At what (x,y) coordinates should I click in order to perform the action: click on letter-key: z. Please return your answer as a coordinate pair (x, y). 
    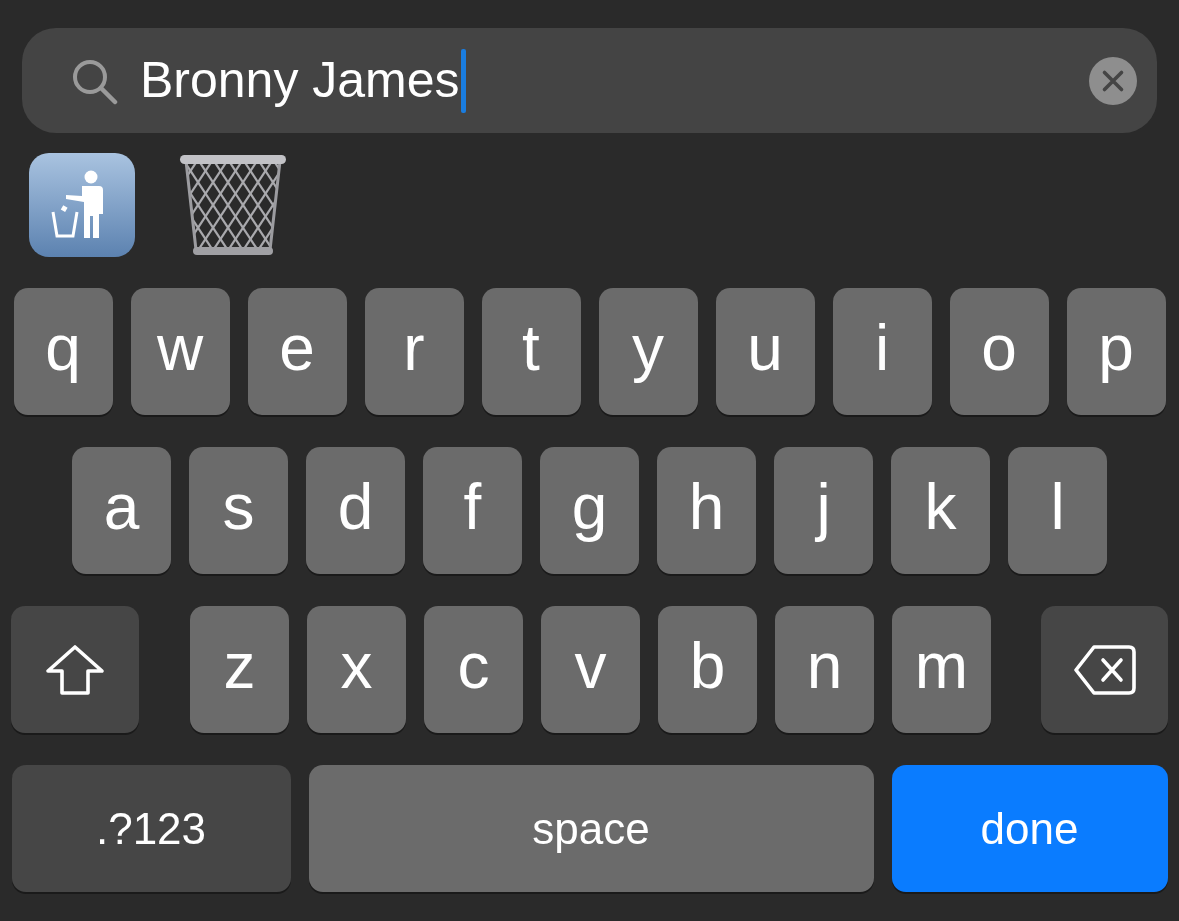
    Looking at the image, I should click on (239, 669).